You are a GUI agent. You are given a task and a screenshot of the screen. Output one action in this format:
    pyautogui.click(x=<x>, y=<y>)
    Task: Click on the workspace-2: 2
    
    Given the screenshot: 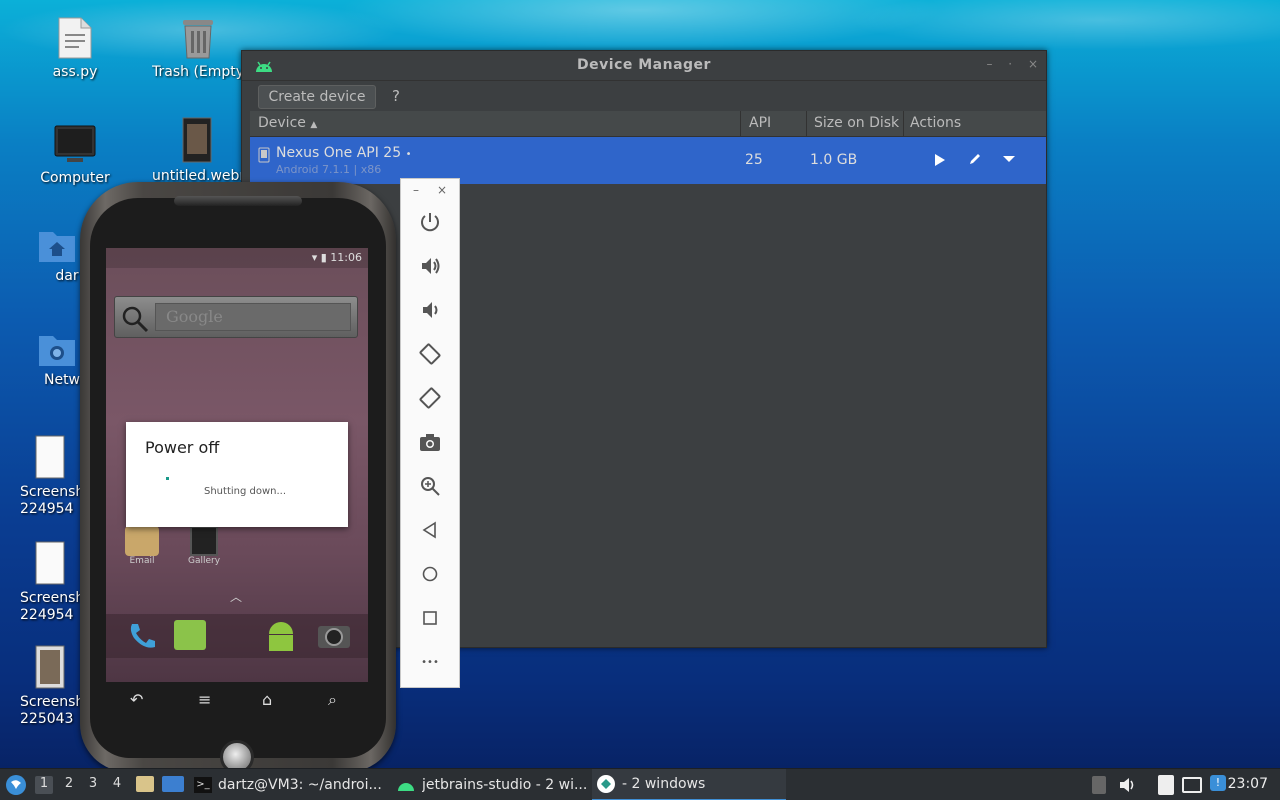 What is the action you would take?
    pyautogui.click(x=69, y=785)
    